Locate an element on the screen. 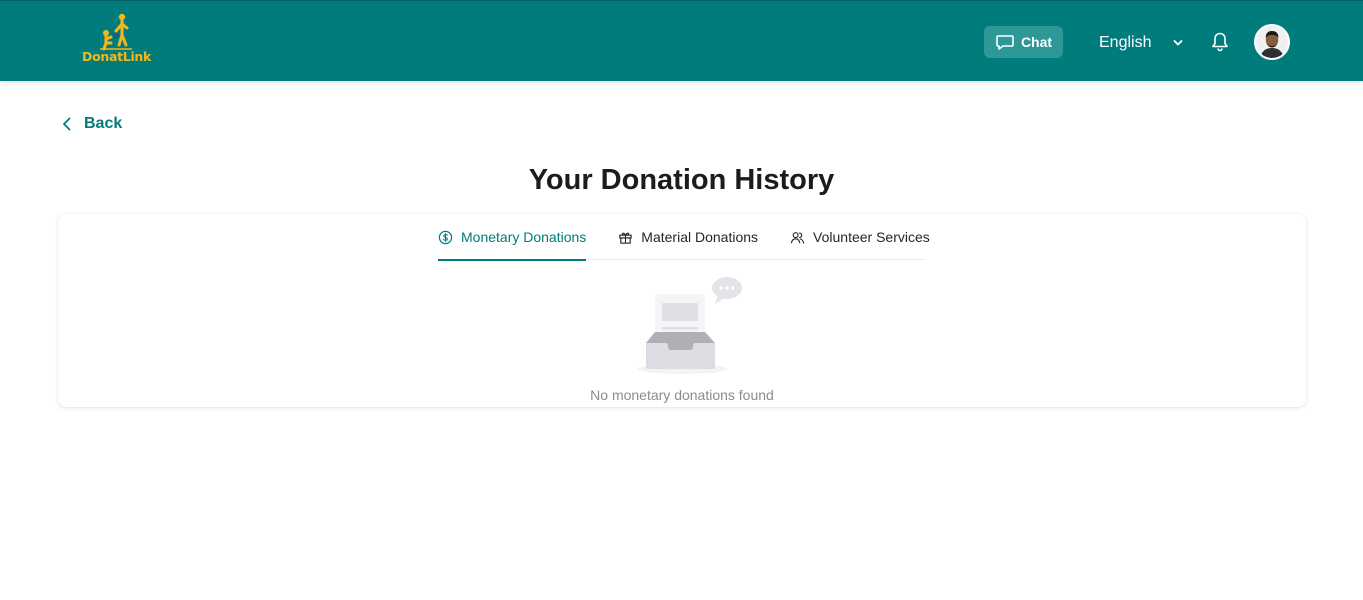  logo-text: DonatLink is located at coordinates (117, 56).